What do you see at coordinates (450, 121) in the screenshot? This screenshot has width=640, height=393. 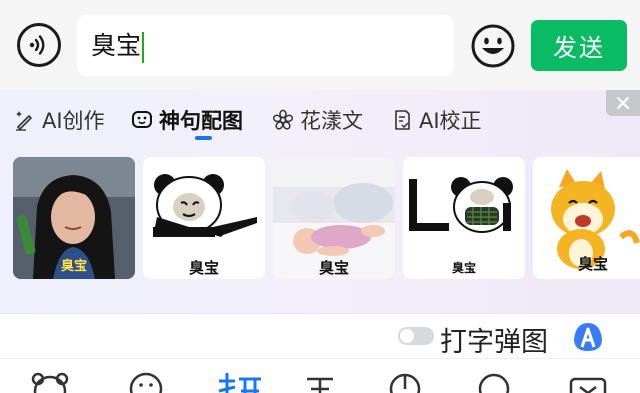 I see `tab-label: AI校正` at bounding box center [450, 121].